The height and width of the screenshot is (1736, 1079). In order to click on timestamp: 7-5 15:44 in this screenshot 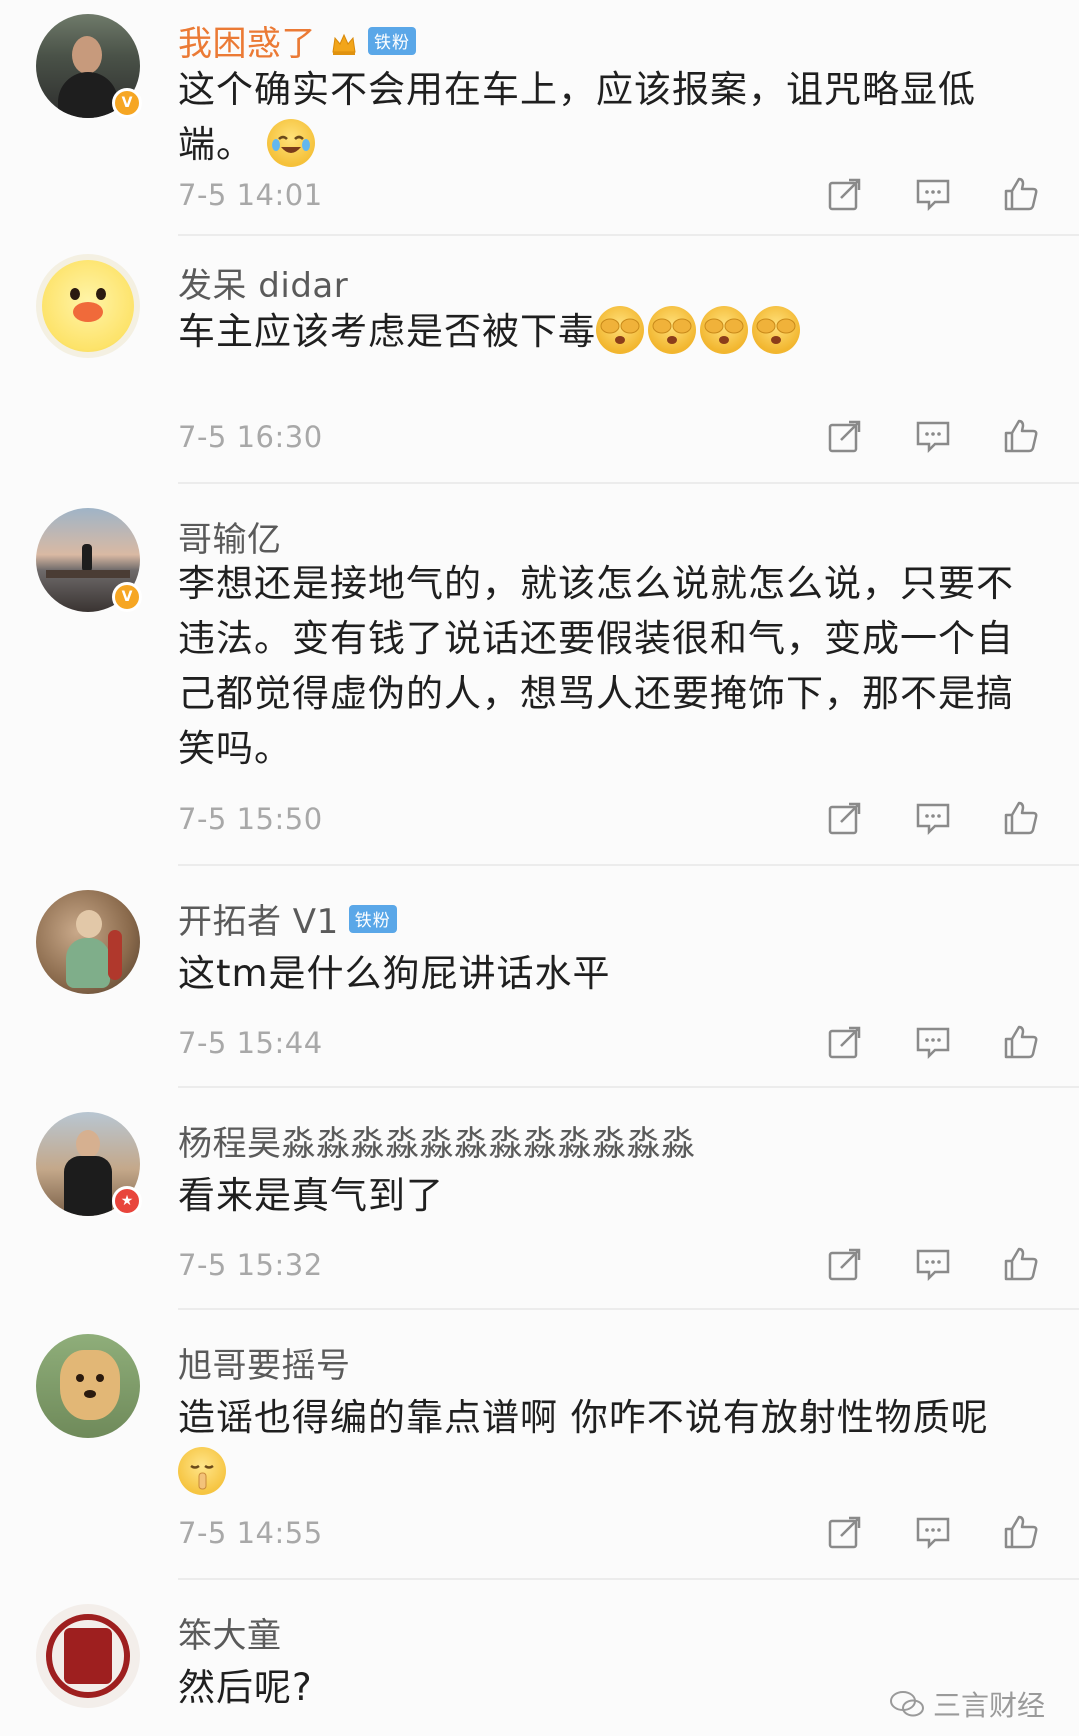, I will do `click(250, 1043)`.